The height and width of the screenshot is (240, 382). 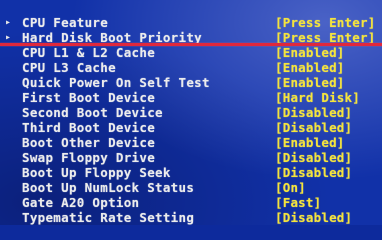 I want to click on menu-item-swap-floppy-drive: Swap Floppy Drive [Disabled], so click(x=191, y=157).